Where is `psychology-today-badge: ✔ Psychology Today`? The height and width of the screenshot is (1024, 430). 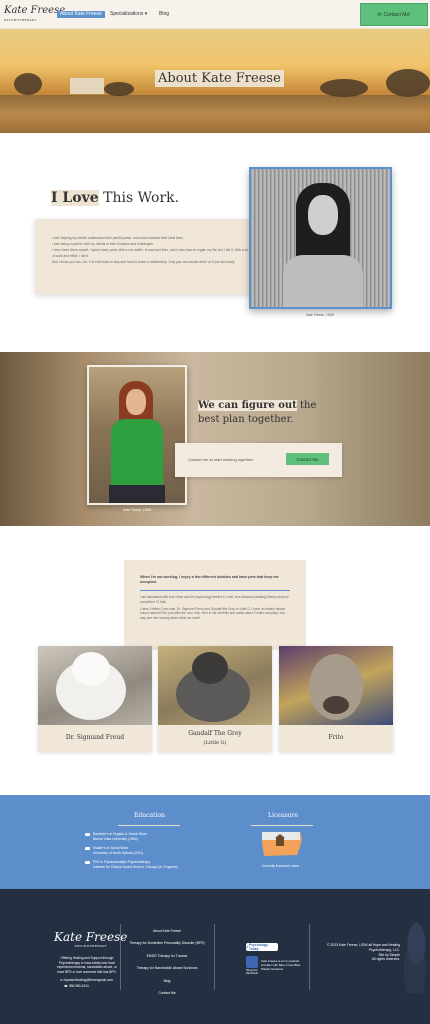
psychology-today-badge: ✔ Psychology Today is located at coordinates (262, 947).